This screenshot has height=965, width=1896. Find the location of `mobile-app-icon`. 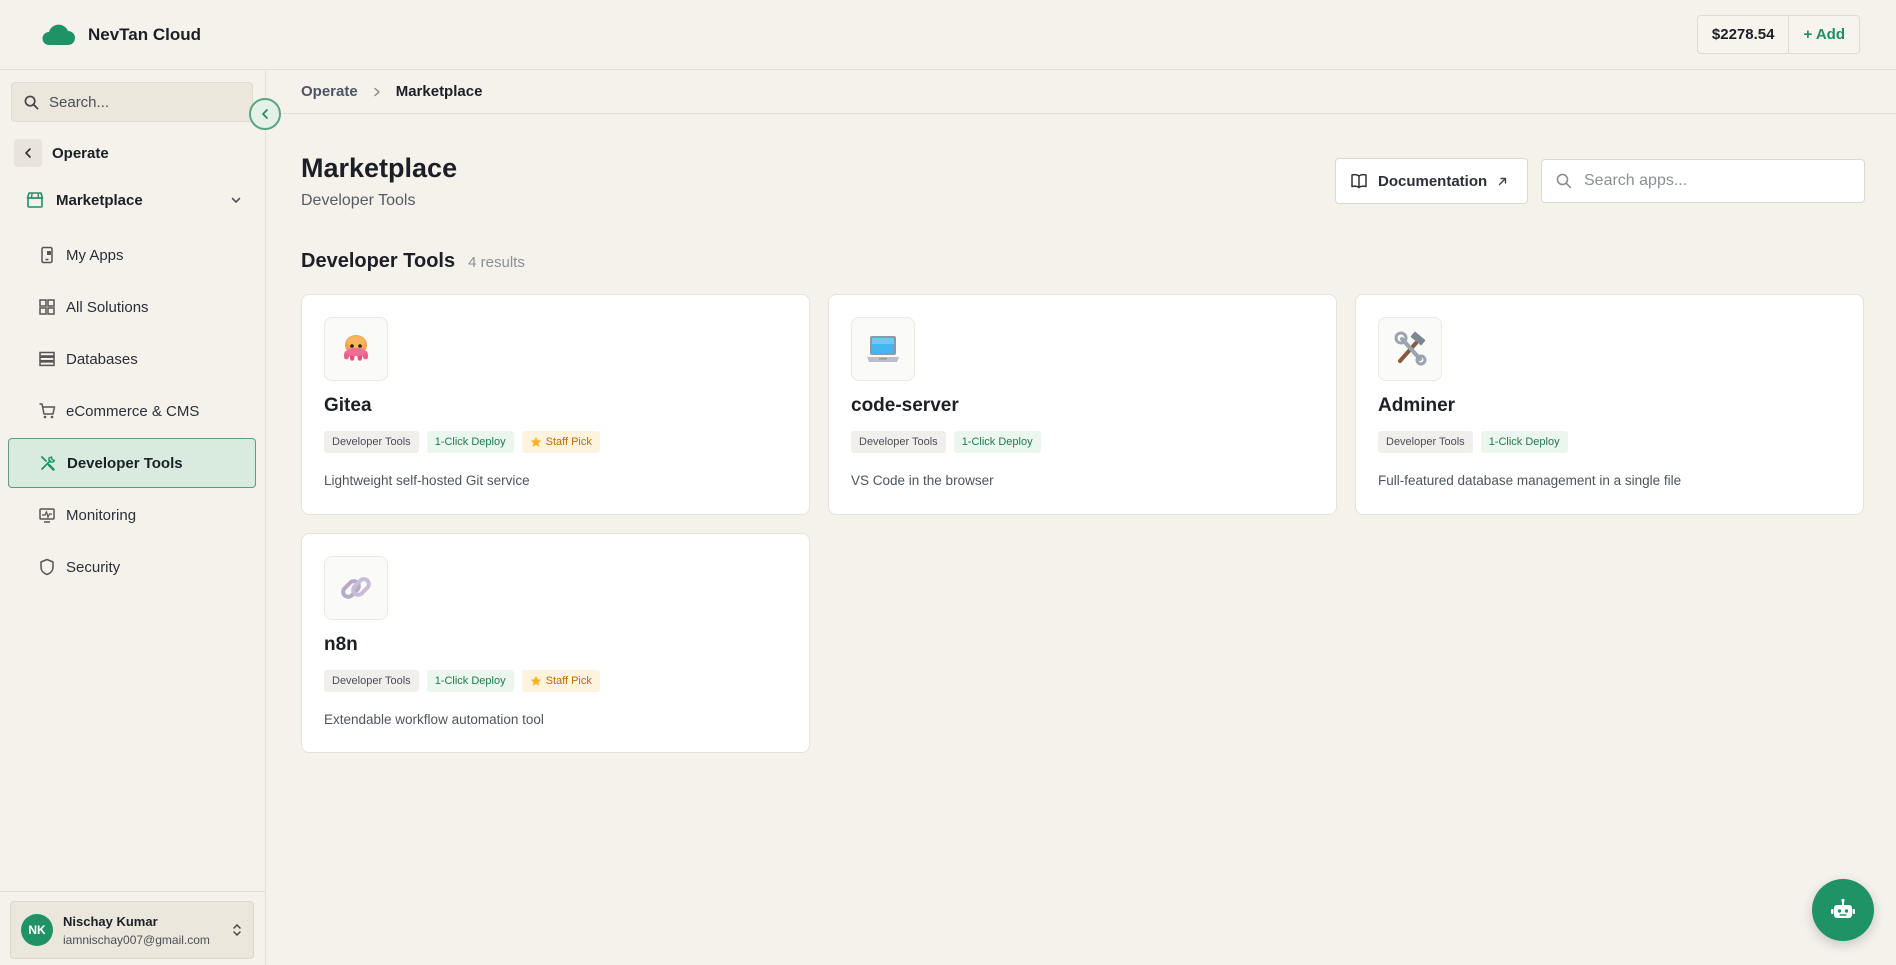

mobile-app-icon is located at coordinates (47, 255).